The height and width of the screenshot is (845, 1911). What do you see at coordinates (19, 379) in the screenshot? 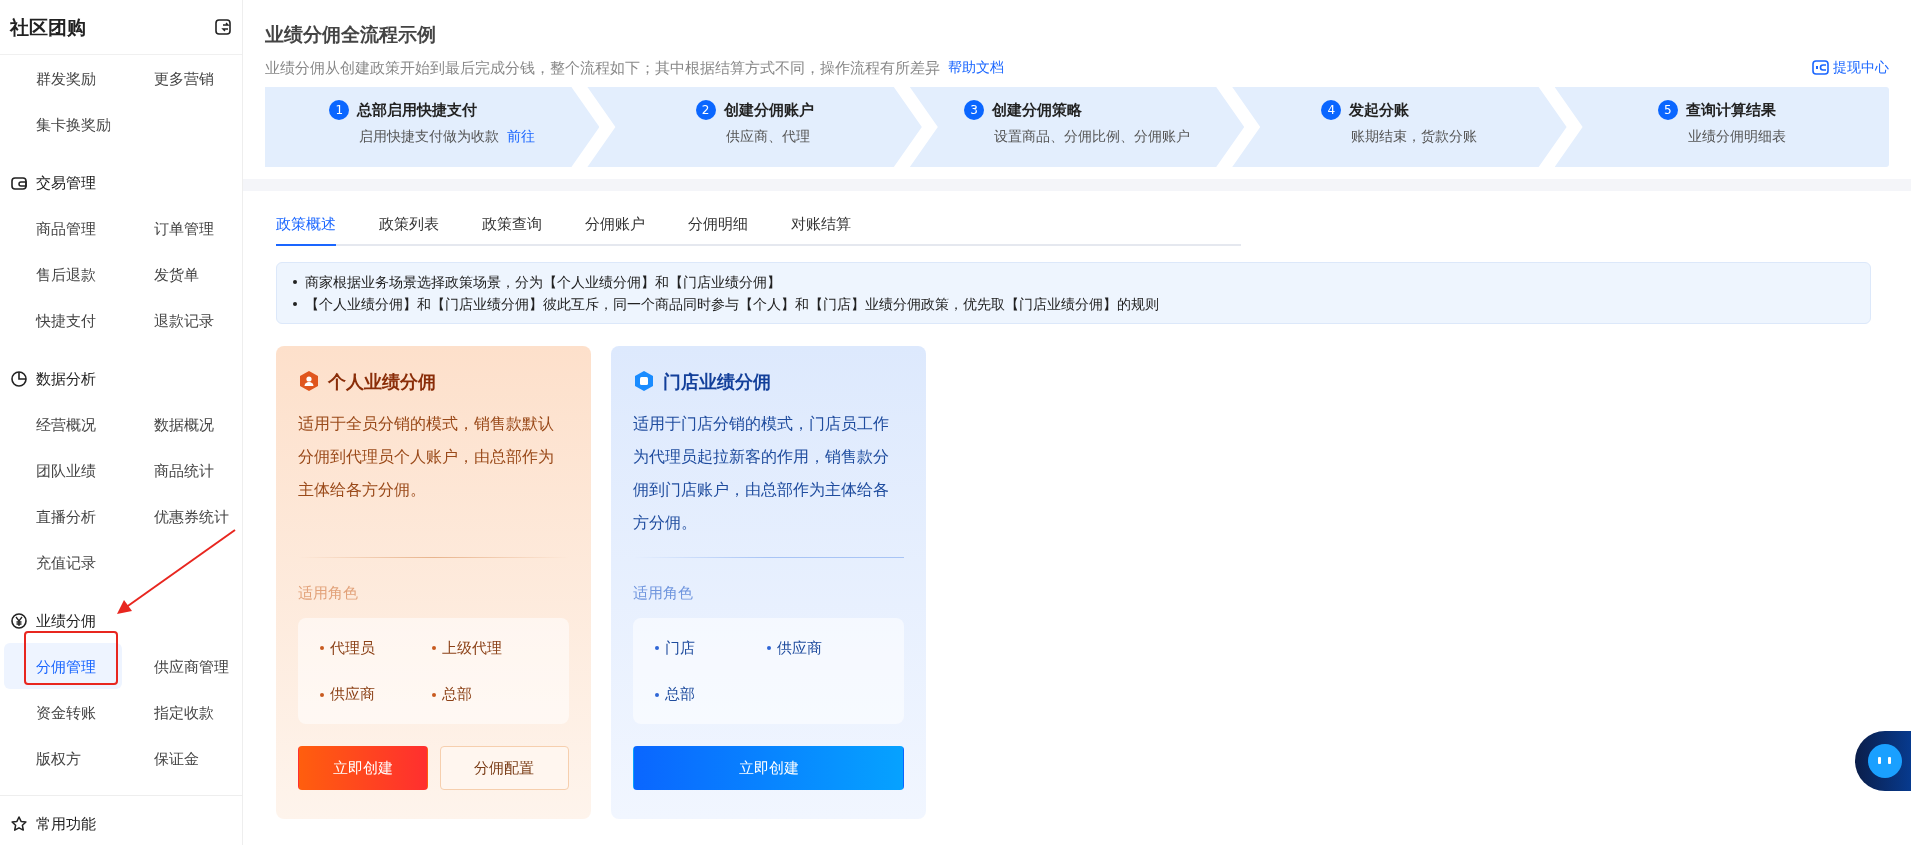
I see `pie-chart-icon` at bounding box center [19, 379].